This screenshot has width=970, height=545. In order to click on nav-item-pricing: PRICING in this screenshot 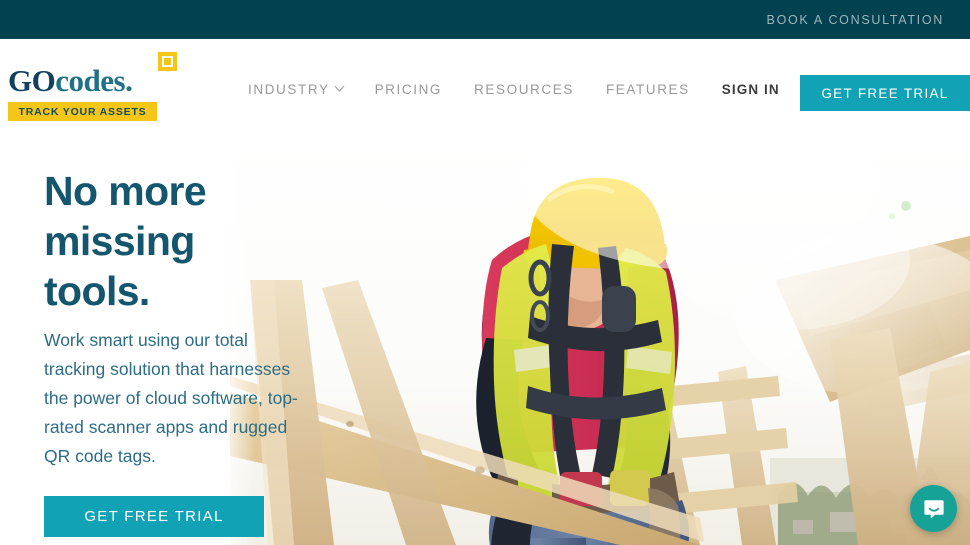, I will do `click(408, 89)`.